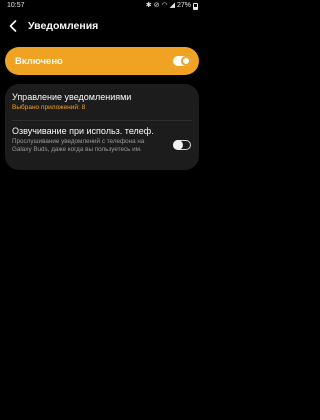 Image resolution: width=320 pixels, height=420 pixels. What do you see at coordinates (102, 26) in the screenshot?
I see `app-bar: Уведомления` at bounding box center [102, 26].